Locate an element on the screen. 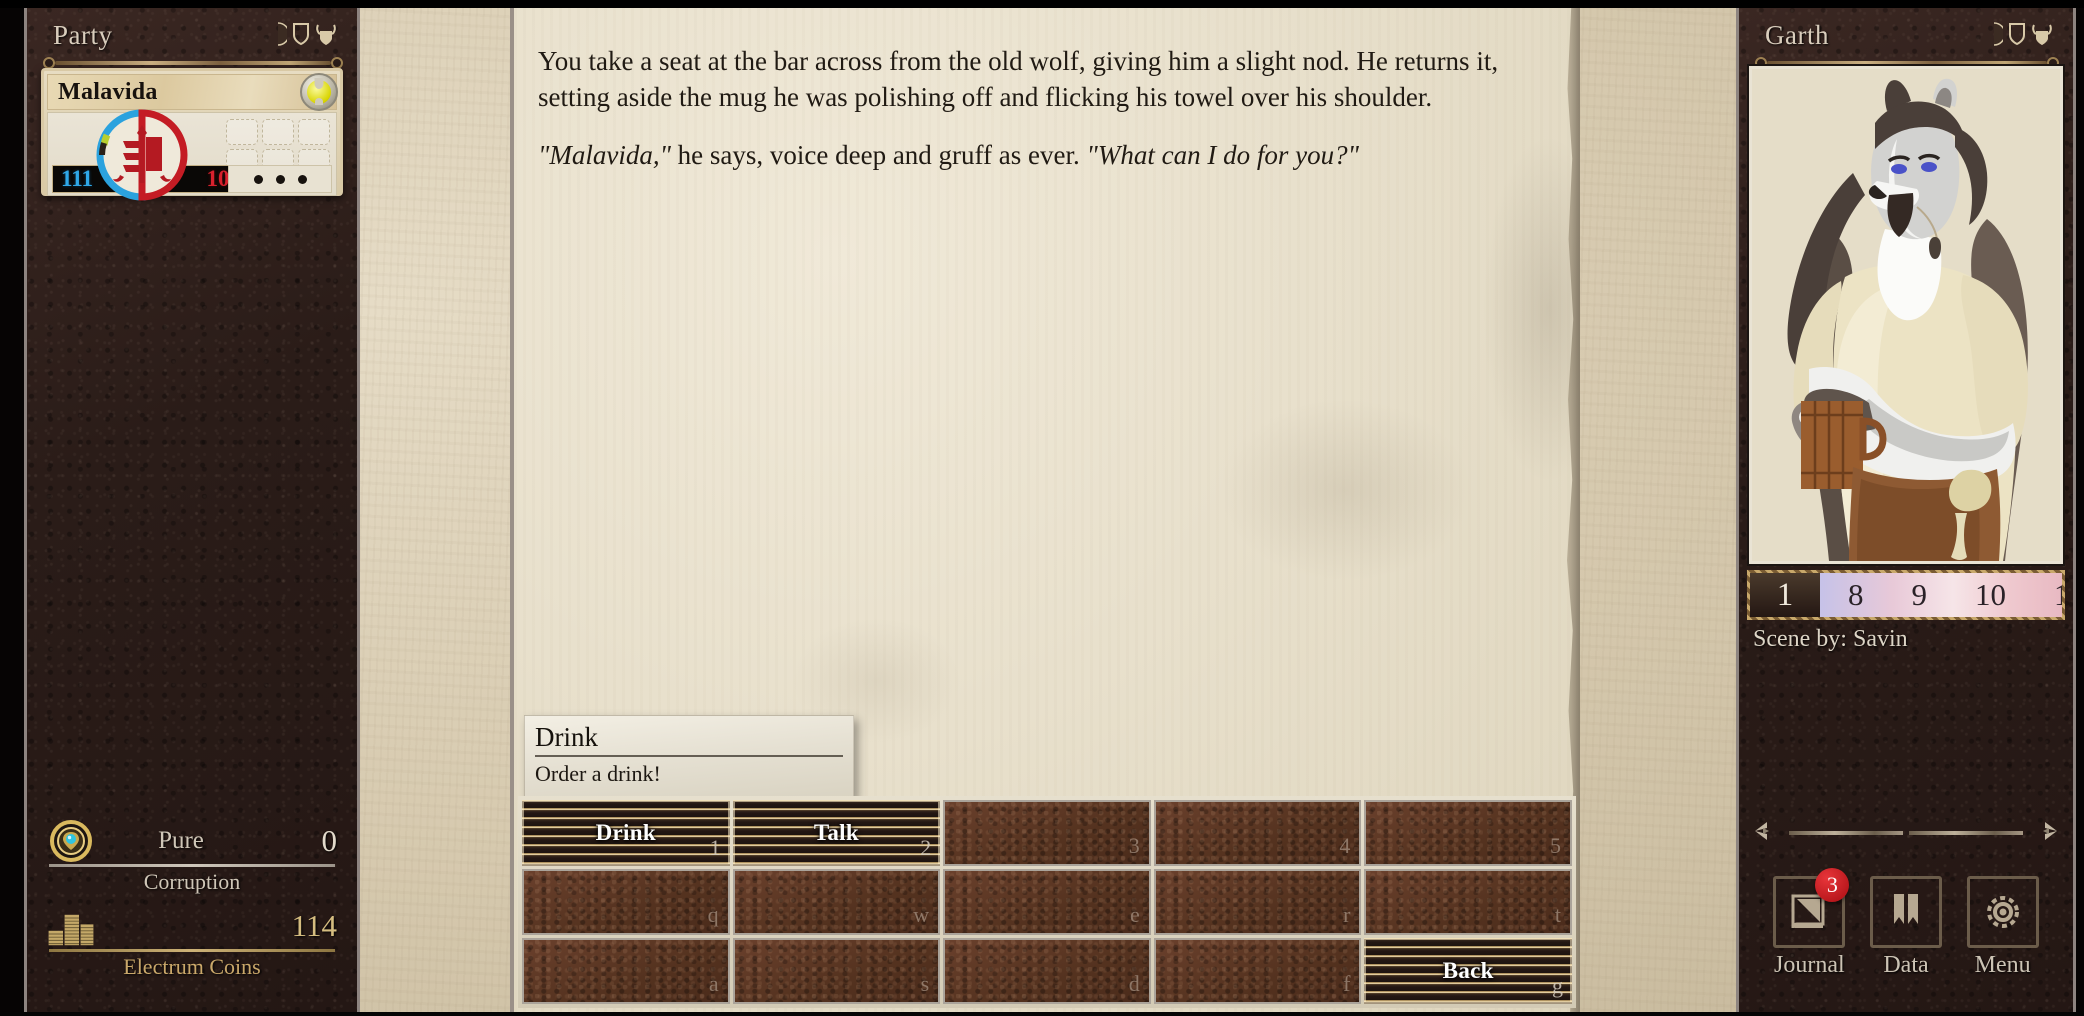 This screenshot has width=2084, height=1016. nav-item-menu: Menu is located at coordinates (2003, 927).